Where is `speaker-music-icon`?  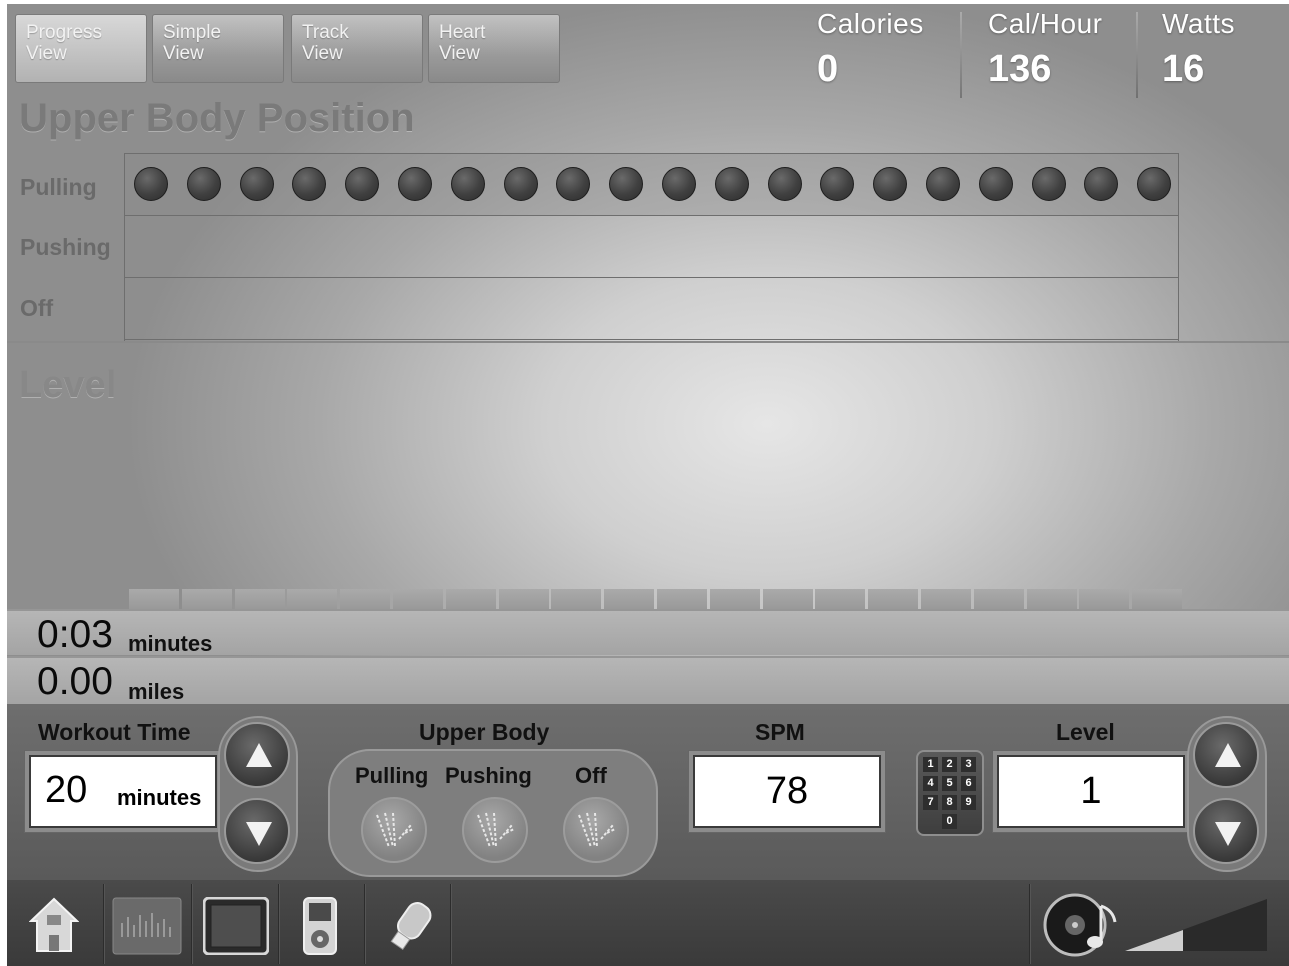 speaker-music-icon is located at coordinates (1083, 927).